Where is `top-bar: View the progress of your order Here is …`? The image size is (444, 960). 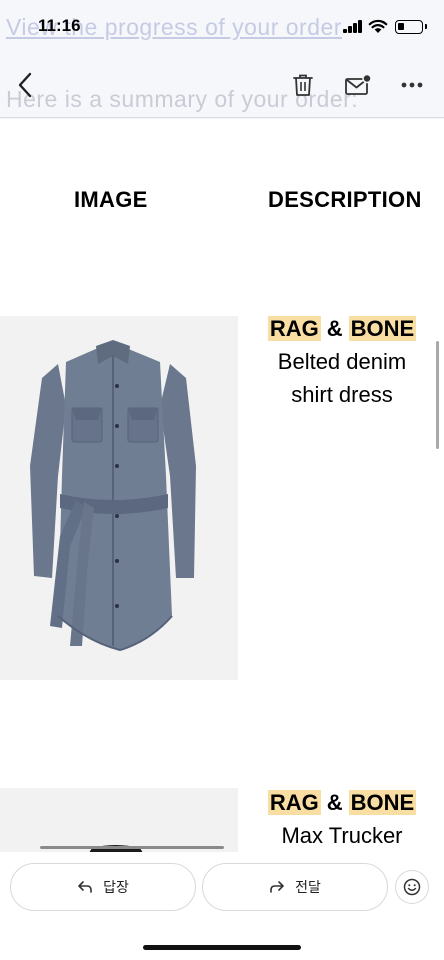 top-bar: View the progress of your order Here is … is located at coordinates (222, 59).